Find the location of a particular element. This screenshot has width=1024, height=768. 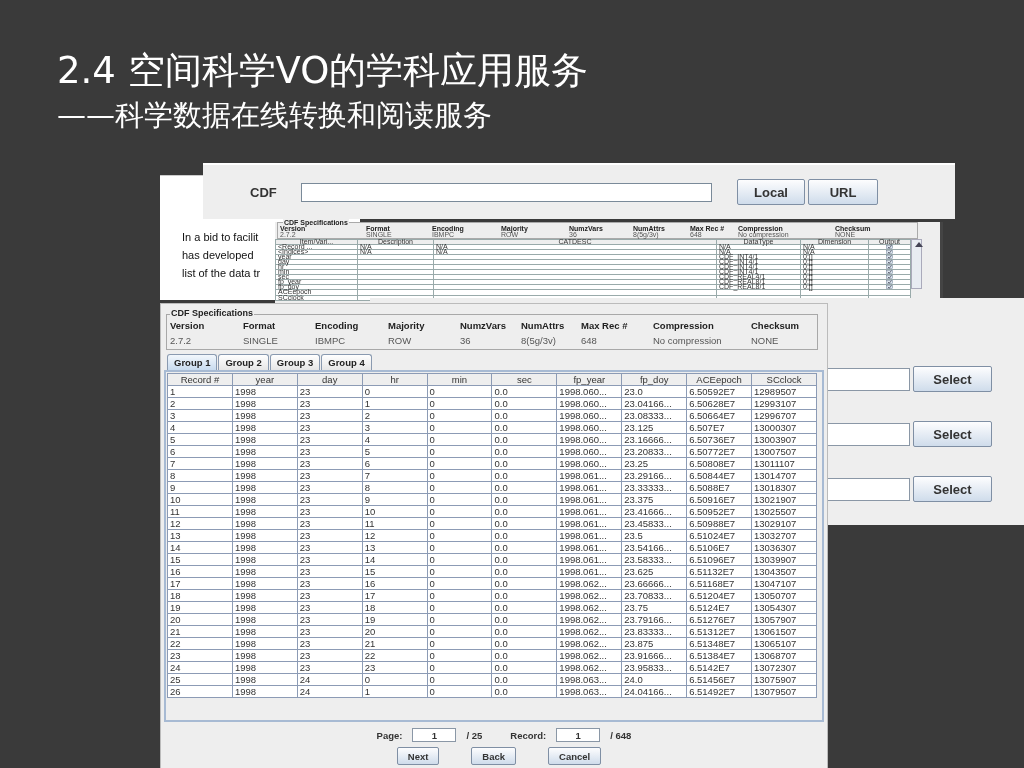

spec-value: 648 is located at coordinates (589, 340).